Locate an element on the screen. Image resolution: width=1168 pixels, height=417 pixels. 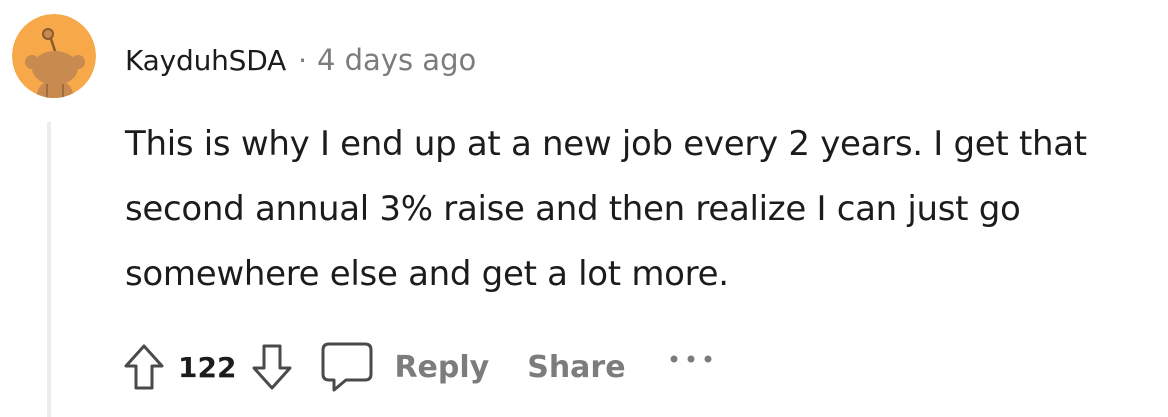
thread-collapse-line is located at coordinates (49, 269).